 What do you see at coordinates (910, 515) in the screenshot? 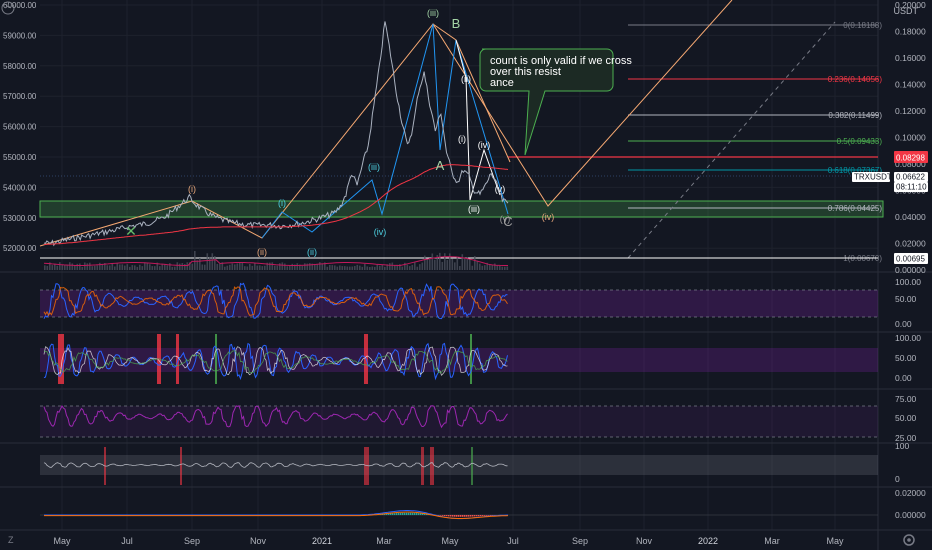
I see `oscillator-axis-tick: 0.00000` at bounding box center [910, 515].